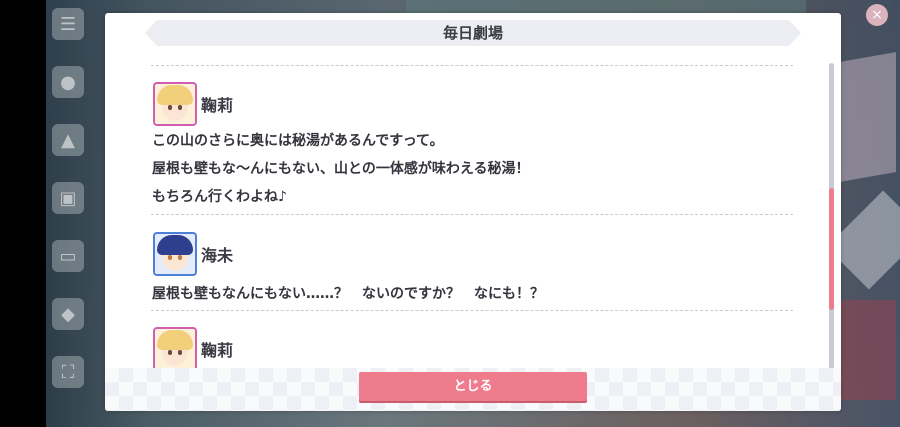 The image size is (900, 427). What do you see at coordinates (68, 198) in the screenshot?
I see `present-icon: ▣` at bounding box center [68, 198].